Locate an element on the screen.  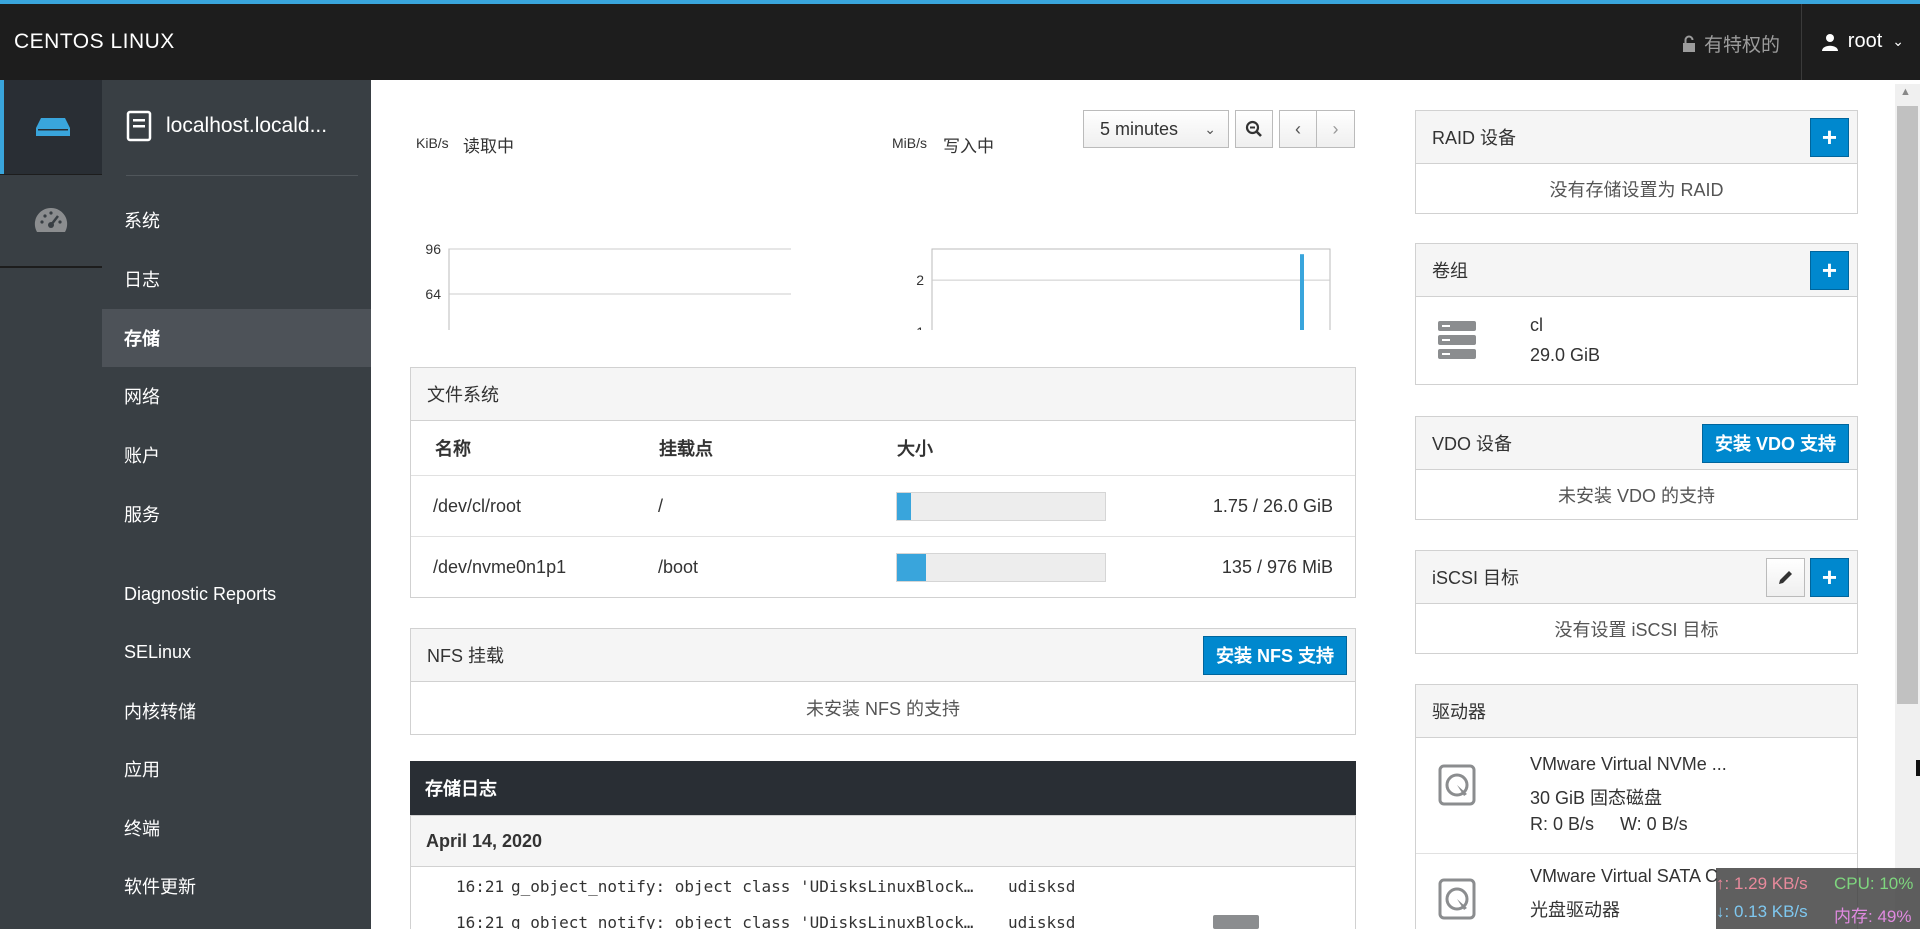
raid-empty-message: 没有存储设置为 RAID is located at coordinates (1636, 189).